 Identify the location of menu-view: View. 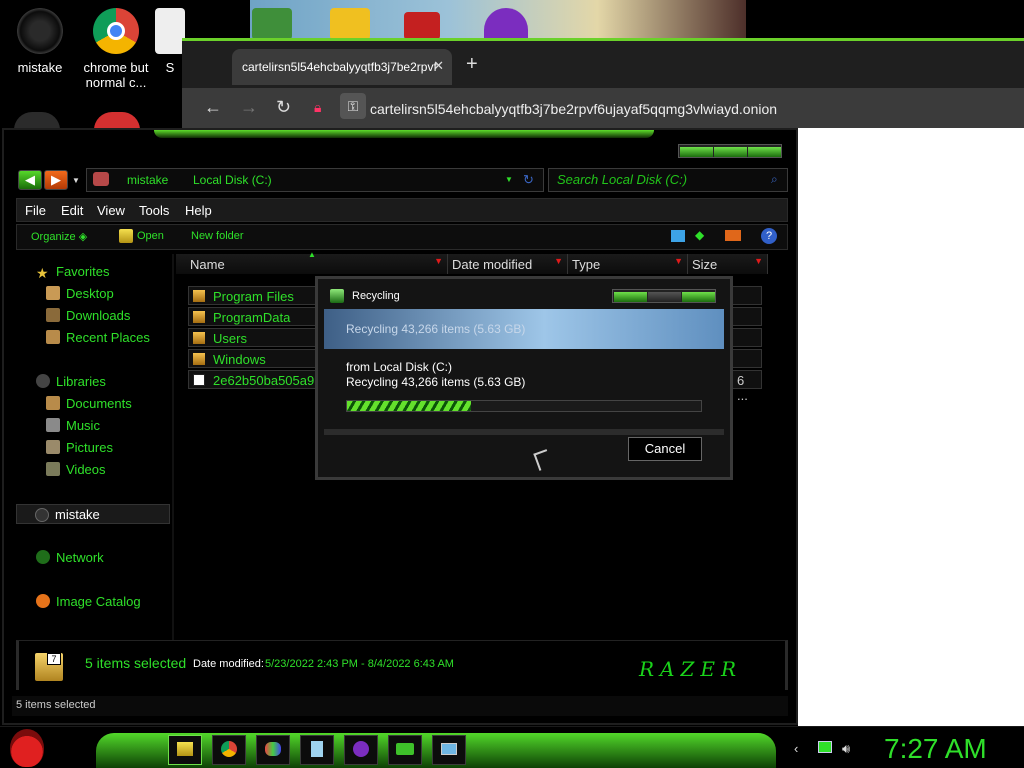
(111, 210).